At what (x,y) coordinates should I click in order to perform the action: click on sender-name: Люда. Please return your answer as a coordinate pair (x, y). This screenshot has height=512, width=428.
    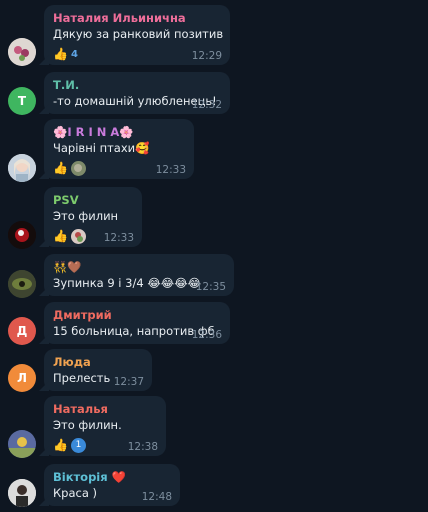
    Looking at the image, I should click on (98, 362).